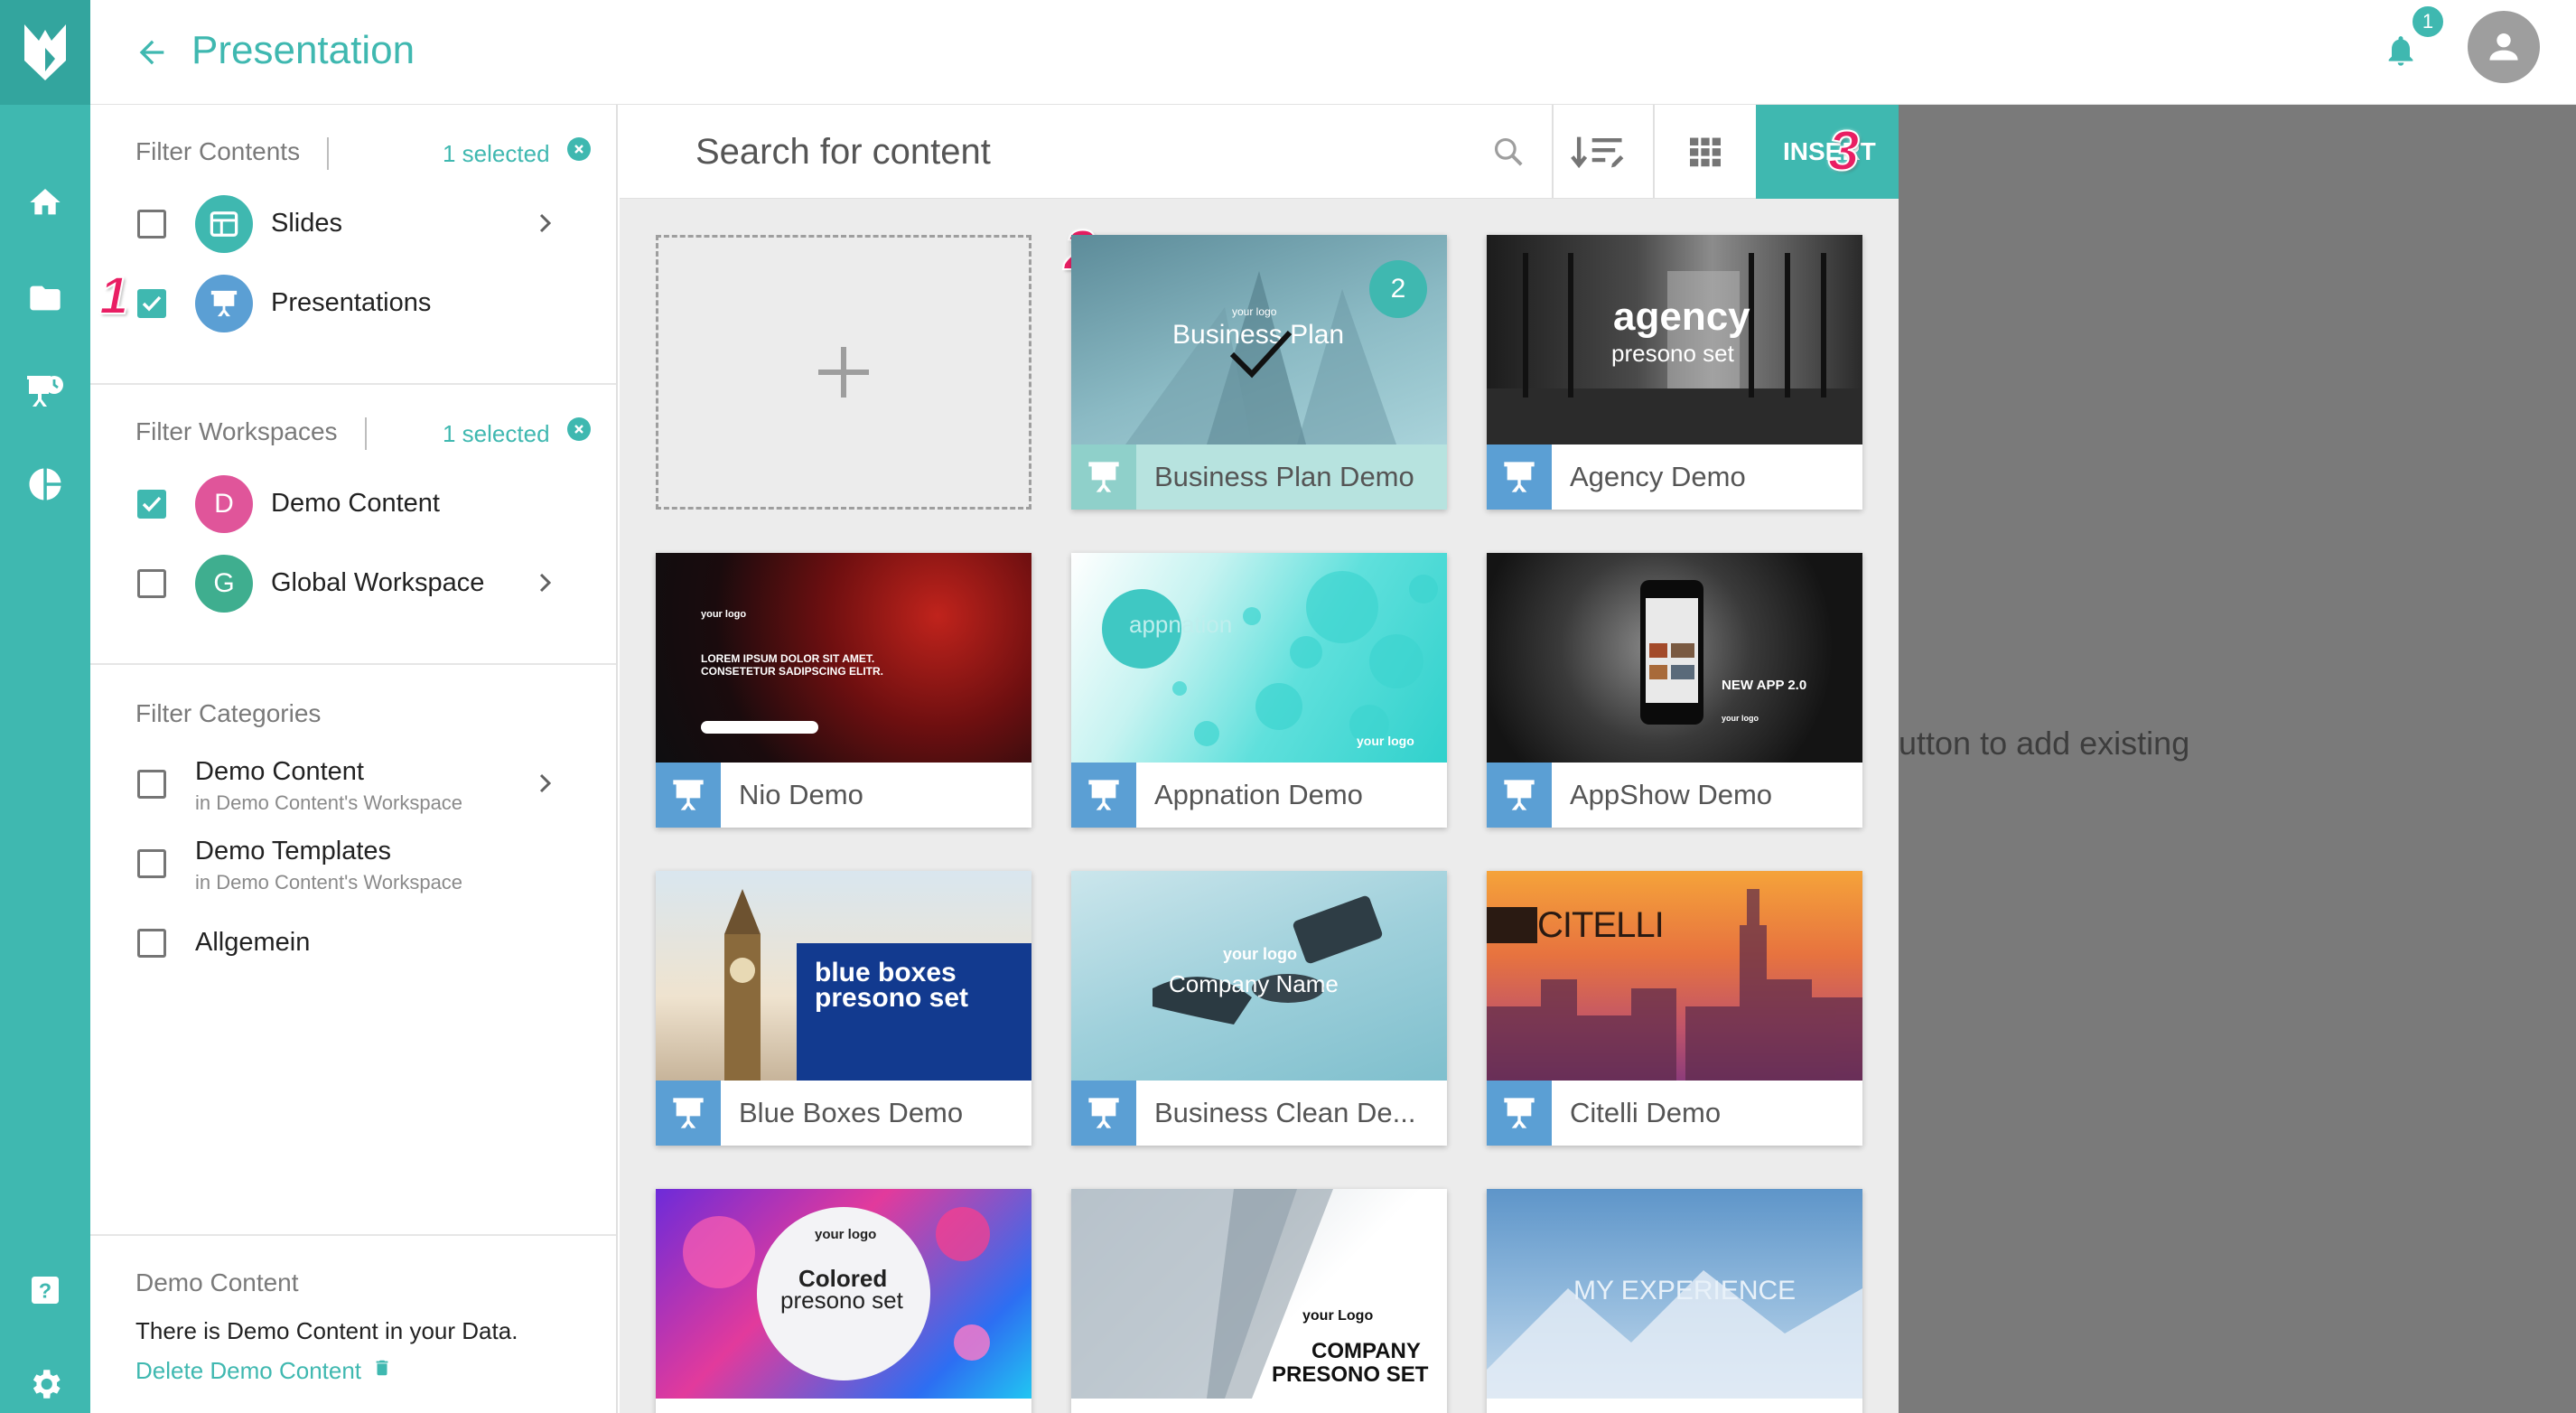 The height and width of the screenshot is (1413, 2576). I want to click on slides-type-icon, so click(224, 224).